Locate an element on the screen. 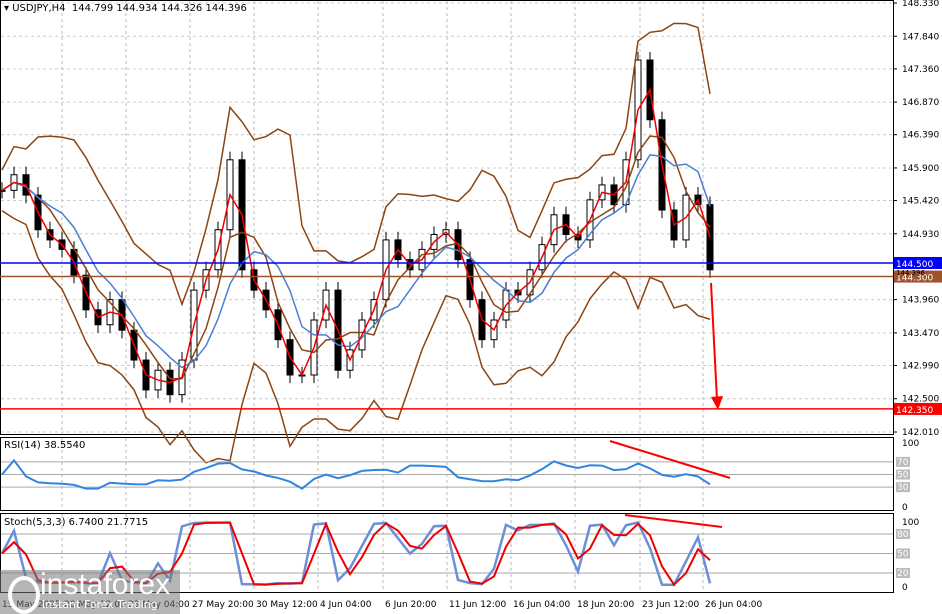  current-price-label: 144.396 is located at coordinates (910, 273).